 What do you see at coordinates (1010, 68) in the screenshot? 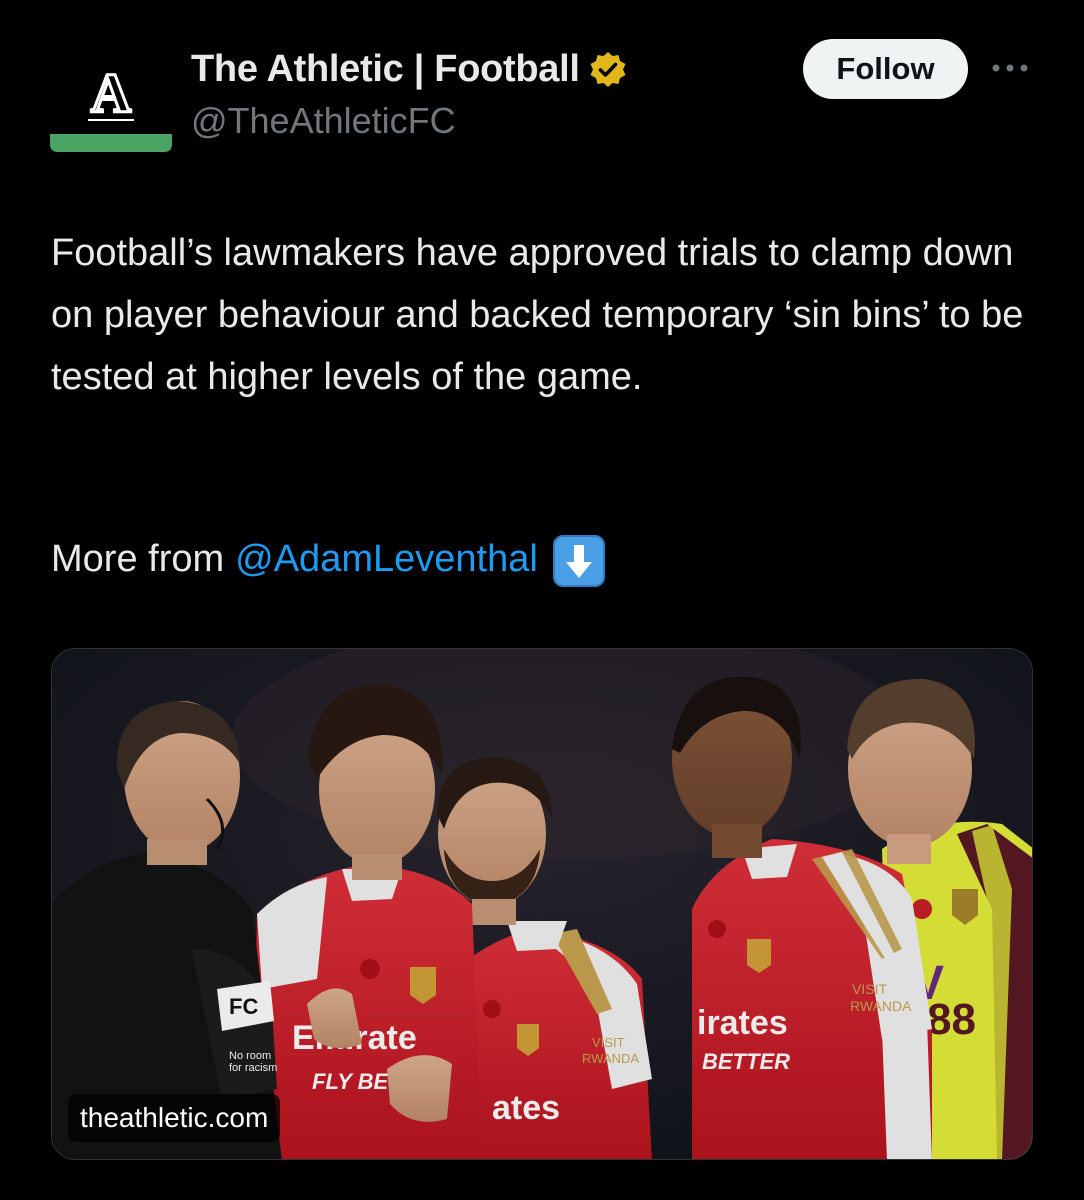
I see `more-options-icon` at bounding box center [1010, 68].